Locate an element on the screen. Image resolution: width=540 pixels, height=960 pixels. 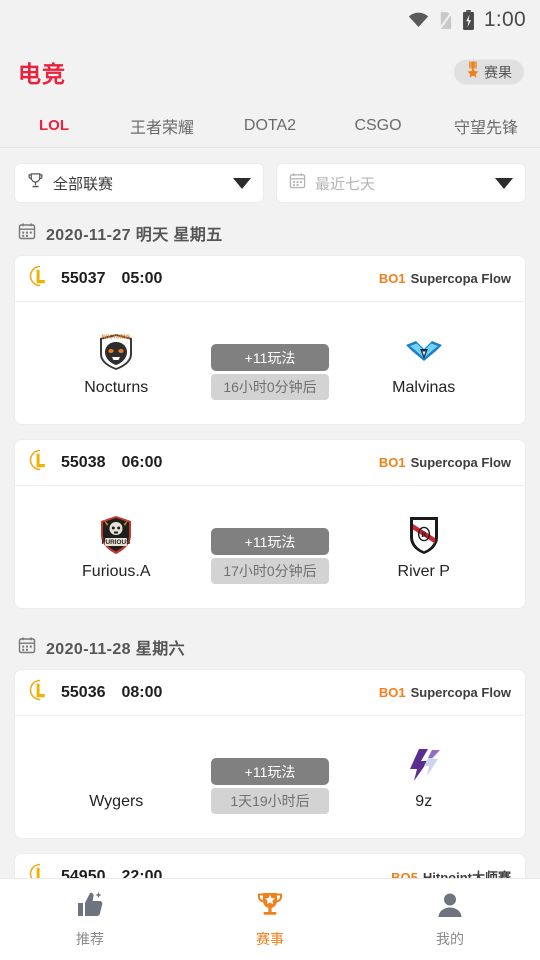
app-header: 电竞 赛果 is located at coordinates (270, 72).